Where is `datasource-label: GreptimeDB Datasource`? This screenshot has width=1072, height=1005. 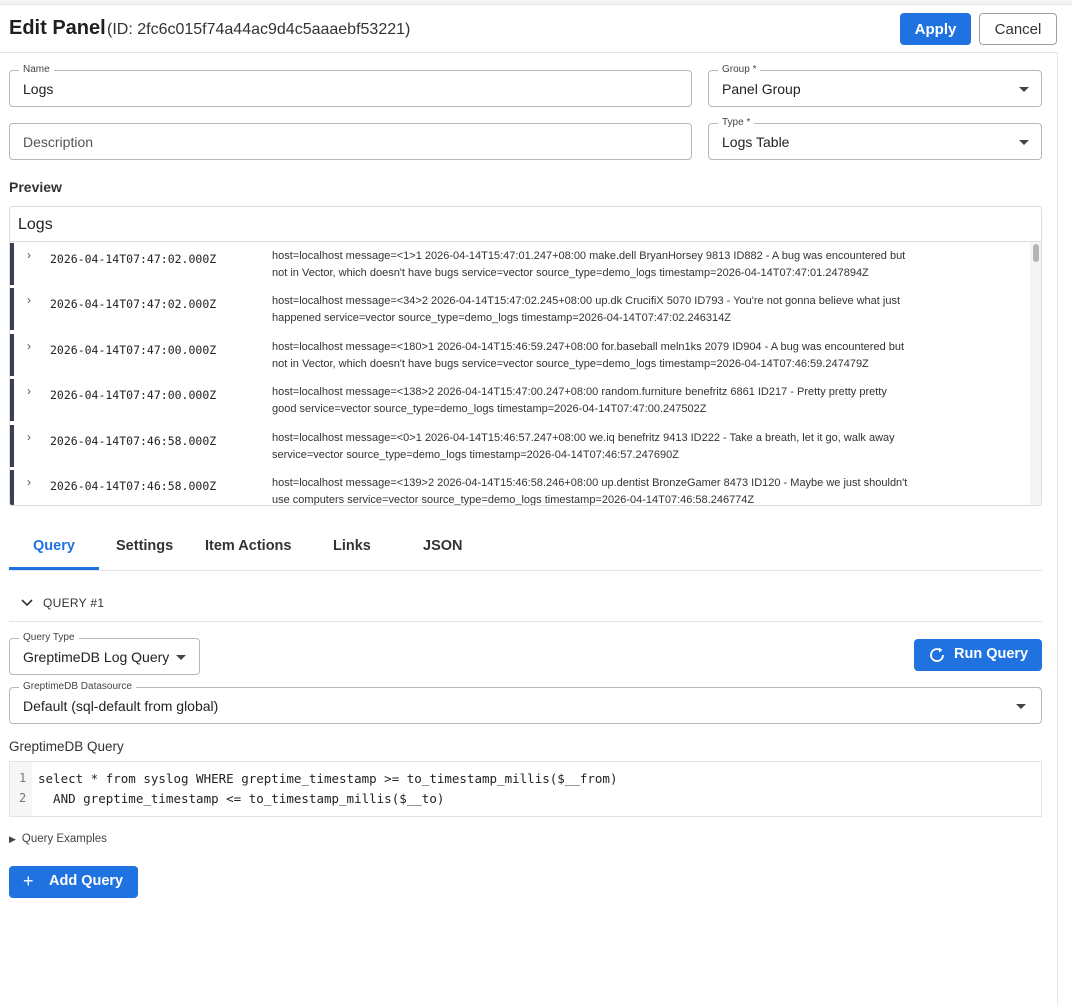 datasource-label: GreptimeDB Datasource is located at coordinates (77, 687).